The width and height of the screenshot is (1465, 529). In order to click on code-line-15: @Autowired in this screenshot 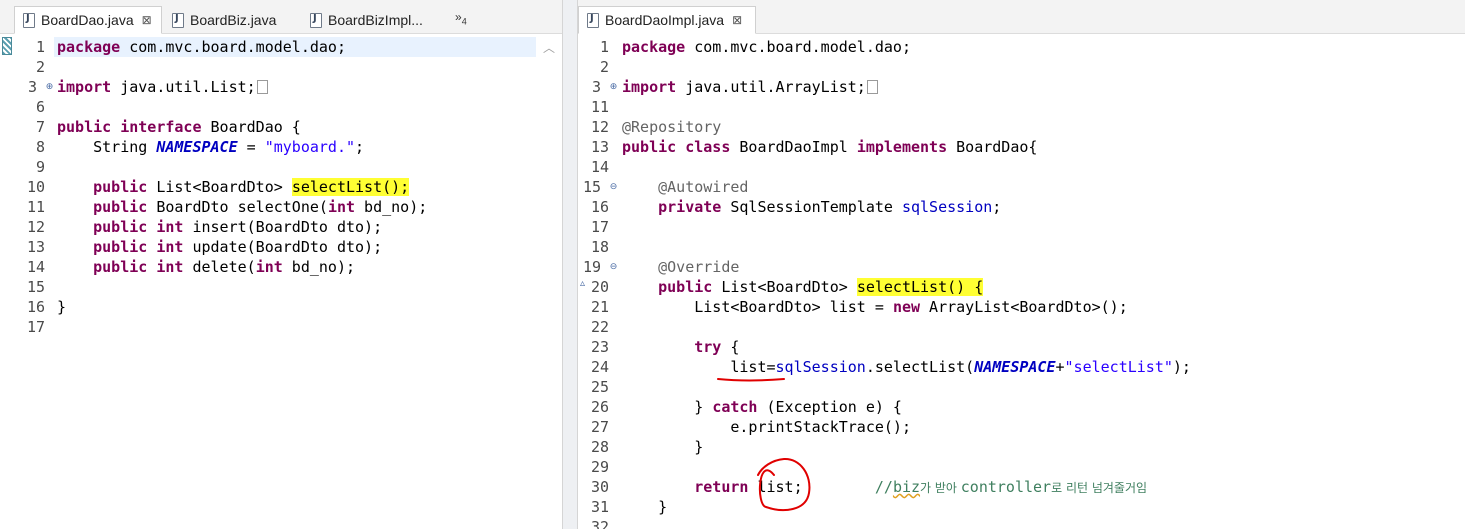, I will do `click(703, 187)`.